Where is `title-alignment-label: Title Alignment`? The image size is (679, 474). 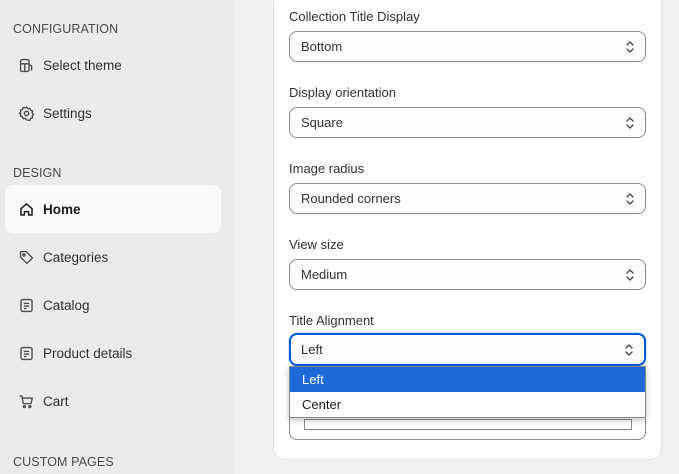
title-alignment-label: Title Alignment is located at coordinates (331, 320).